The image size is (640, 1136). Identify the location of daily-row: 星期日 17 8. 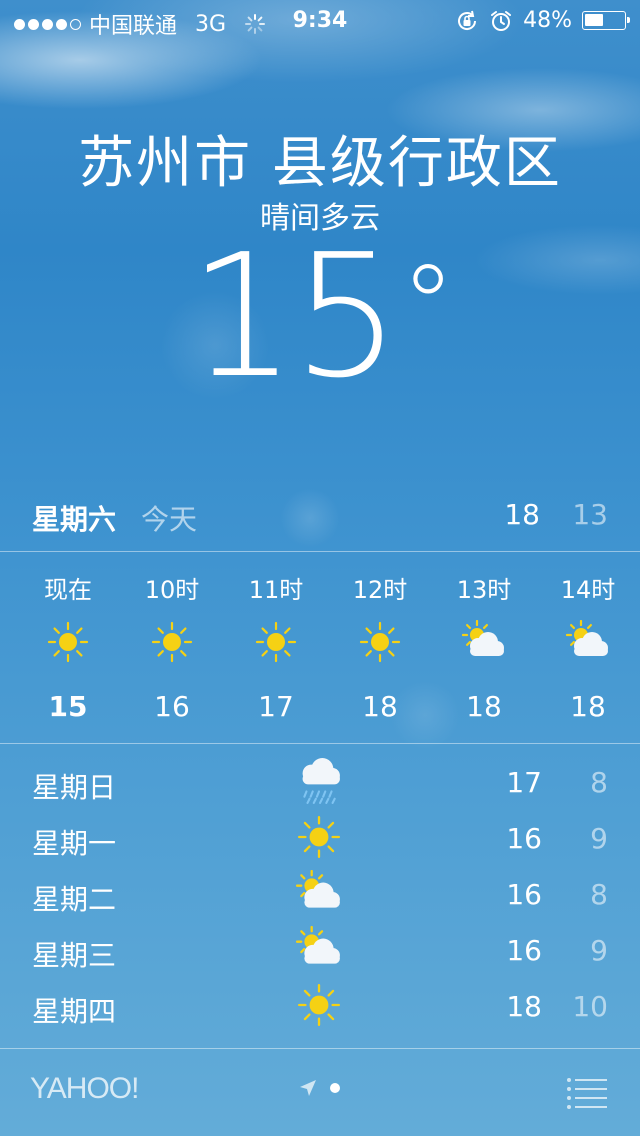
(320, 782).